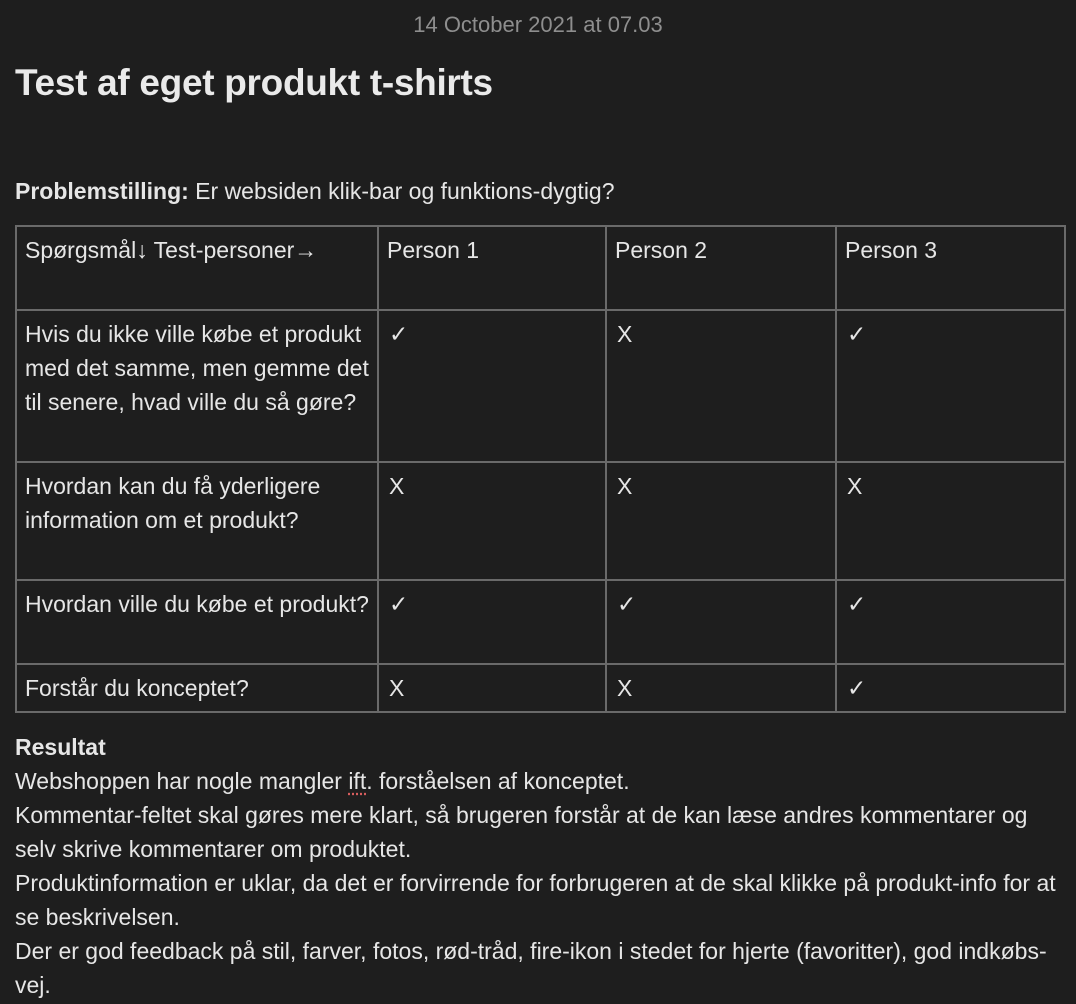 The image size is (1076, 1004). I want to click on result-heading: Resultat, so click(60, 747).